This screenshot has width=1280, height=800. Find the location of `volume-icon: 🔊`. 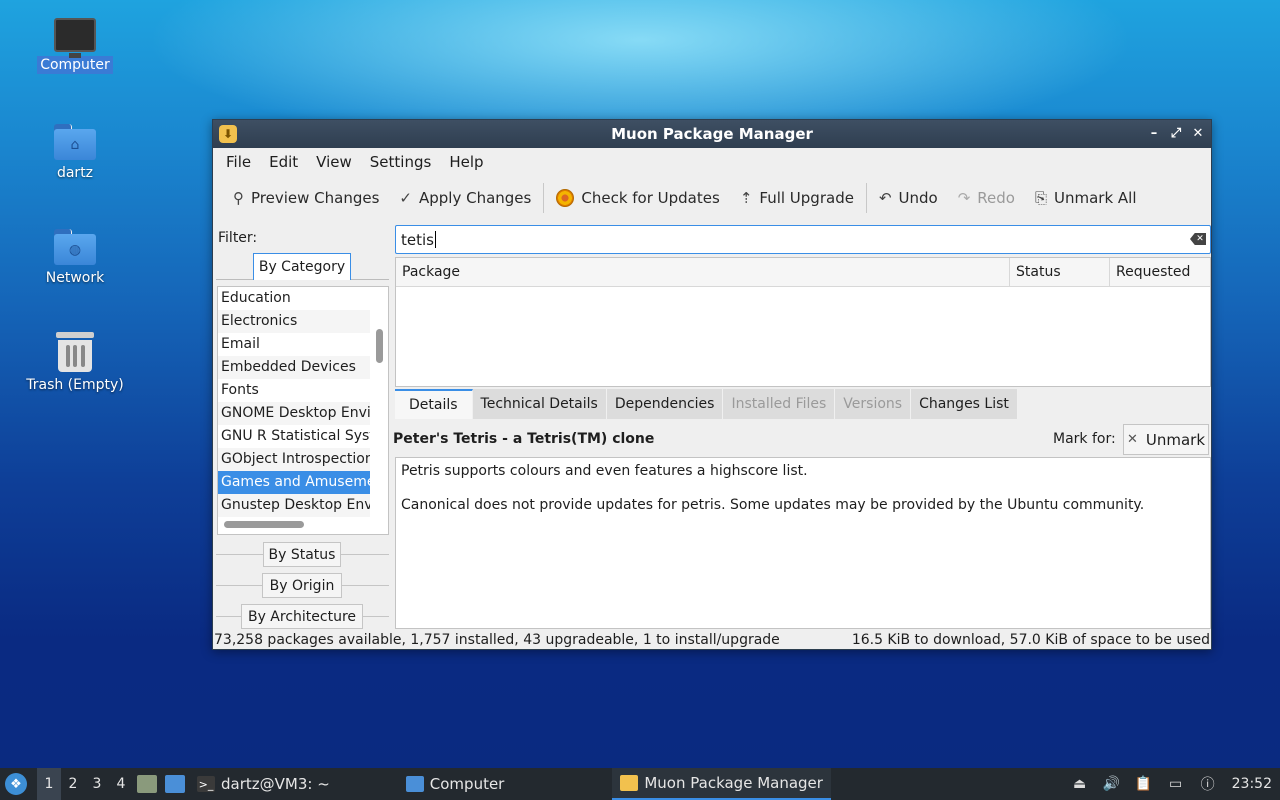

volume-icon: 🔊 is located at coordinates (1112, 784).